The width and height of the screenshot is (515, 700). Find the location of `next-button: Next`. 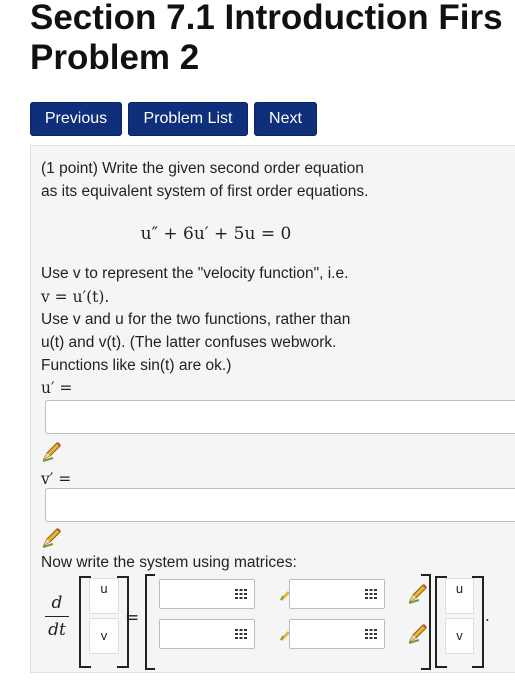

next-button: Next is located at coordinates (285, 119).